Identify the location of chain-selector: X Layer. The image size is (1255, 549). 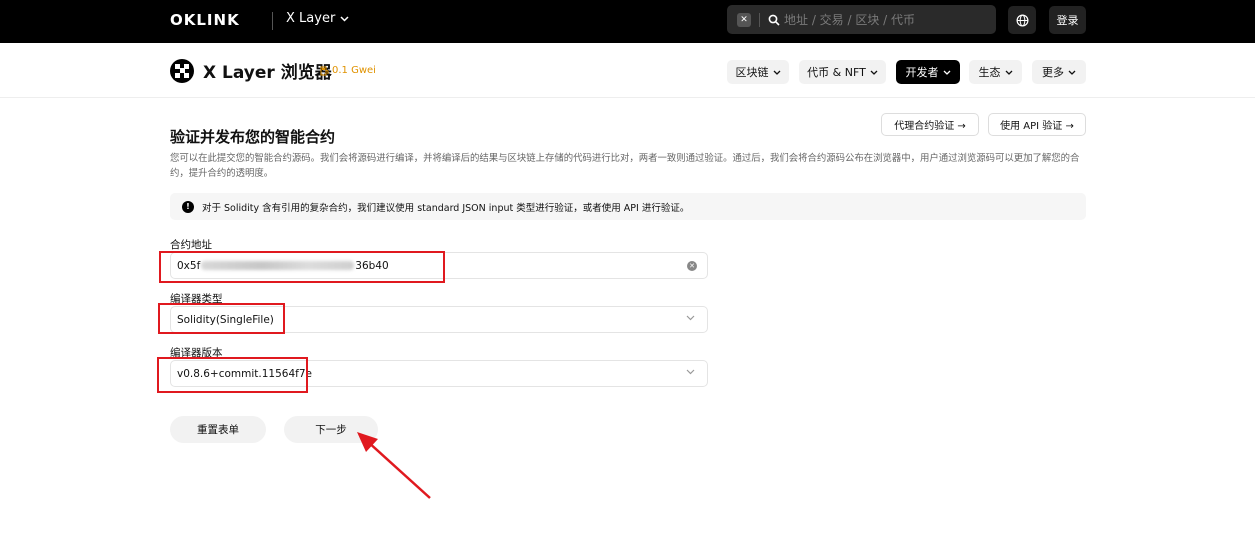
(317, 18).